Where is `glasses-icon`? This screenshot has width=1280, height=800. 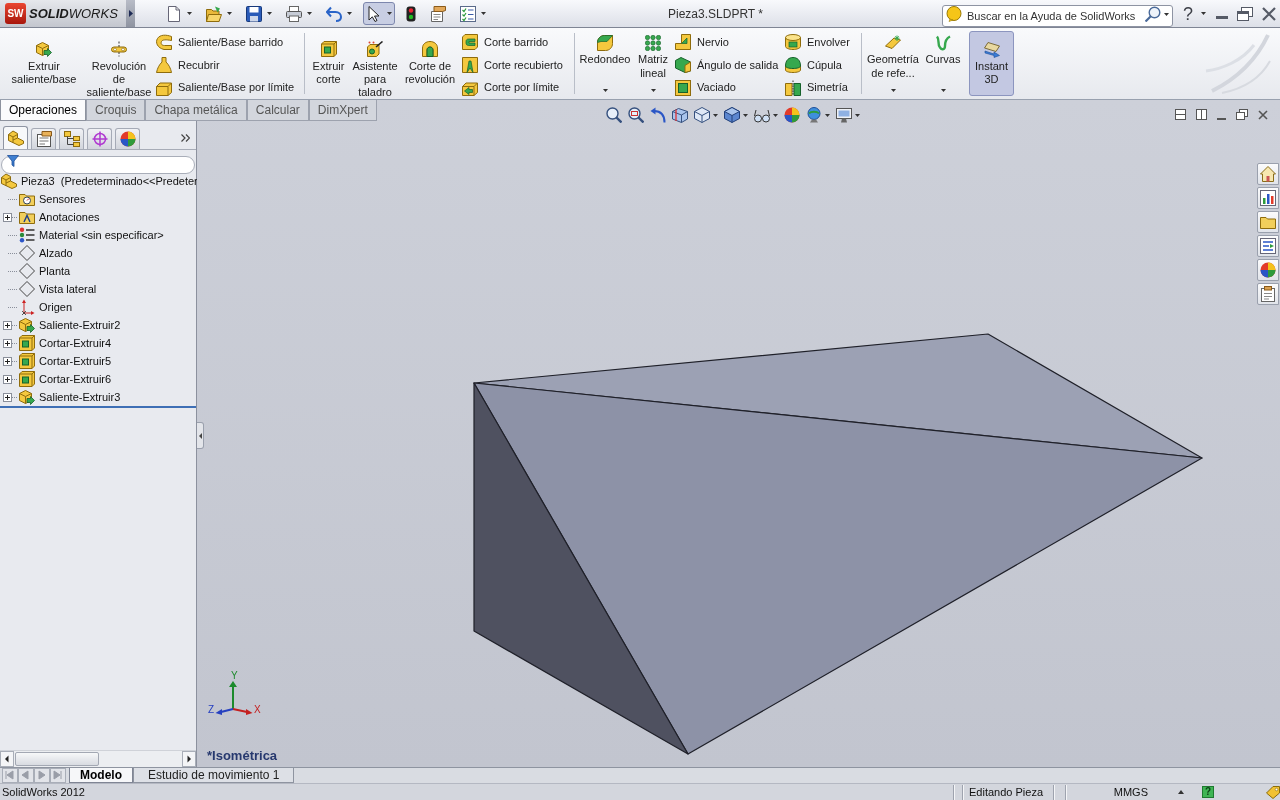
glasses-icon is located at coordinates (761, 115).